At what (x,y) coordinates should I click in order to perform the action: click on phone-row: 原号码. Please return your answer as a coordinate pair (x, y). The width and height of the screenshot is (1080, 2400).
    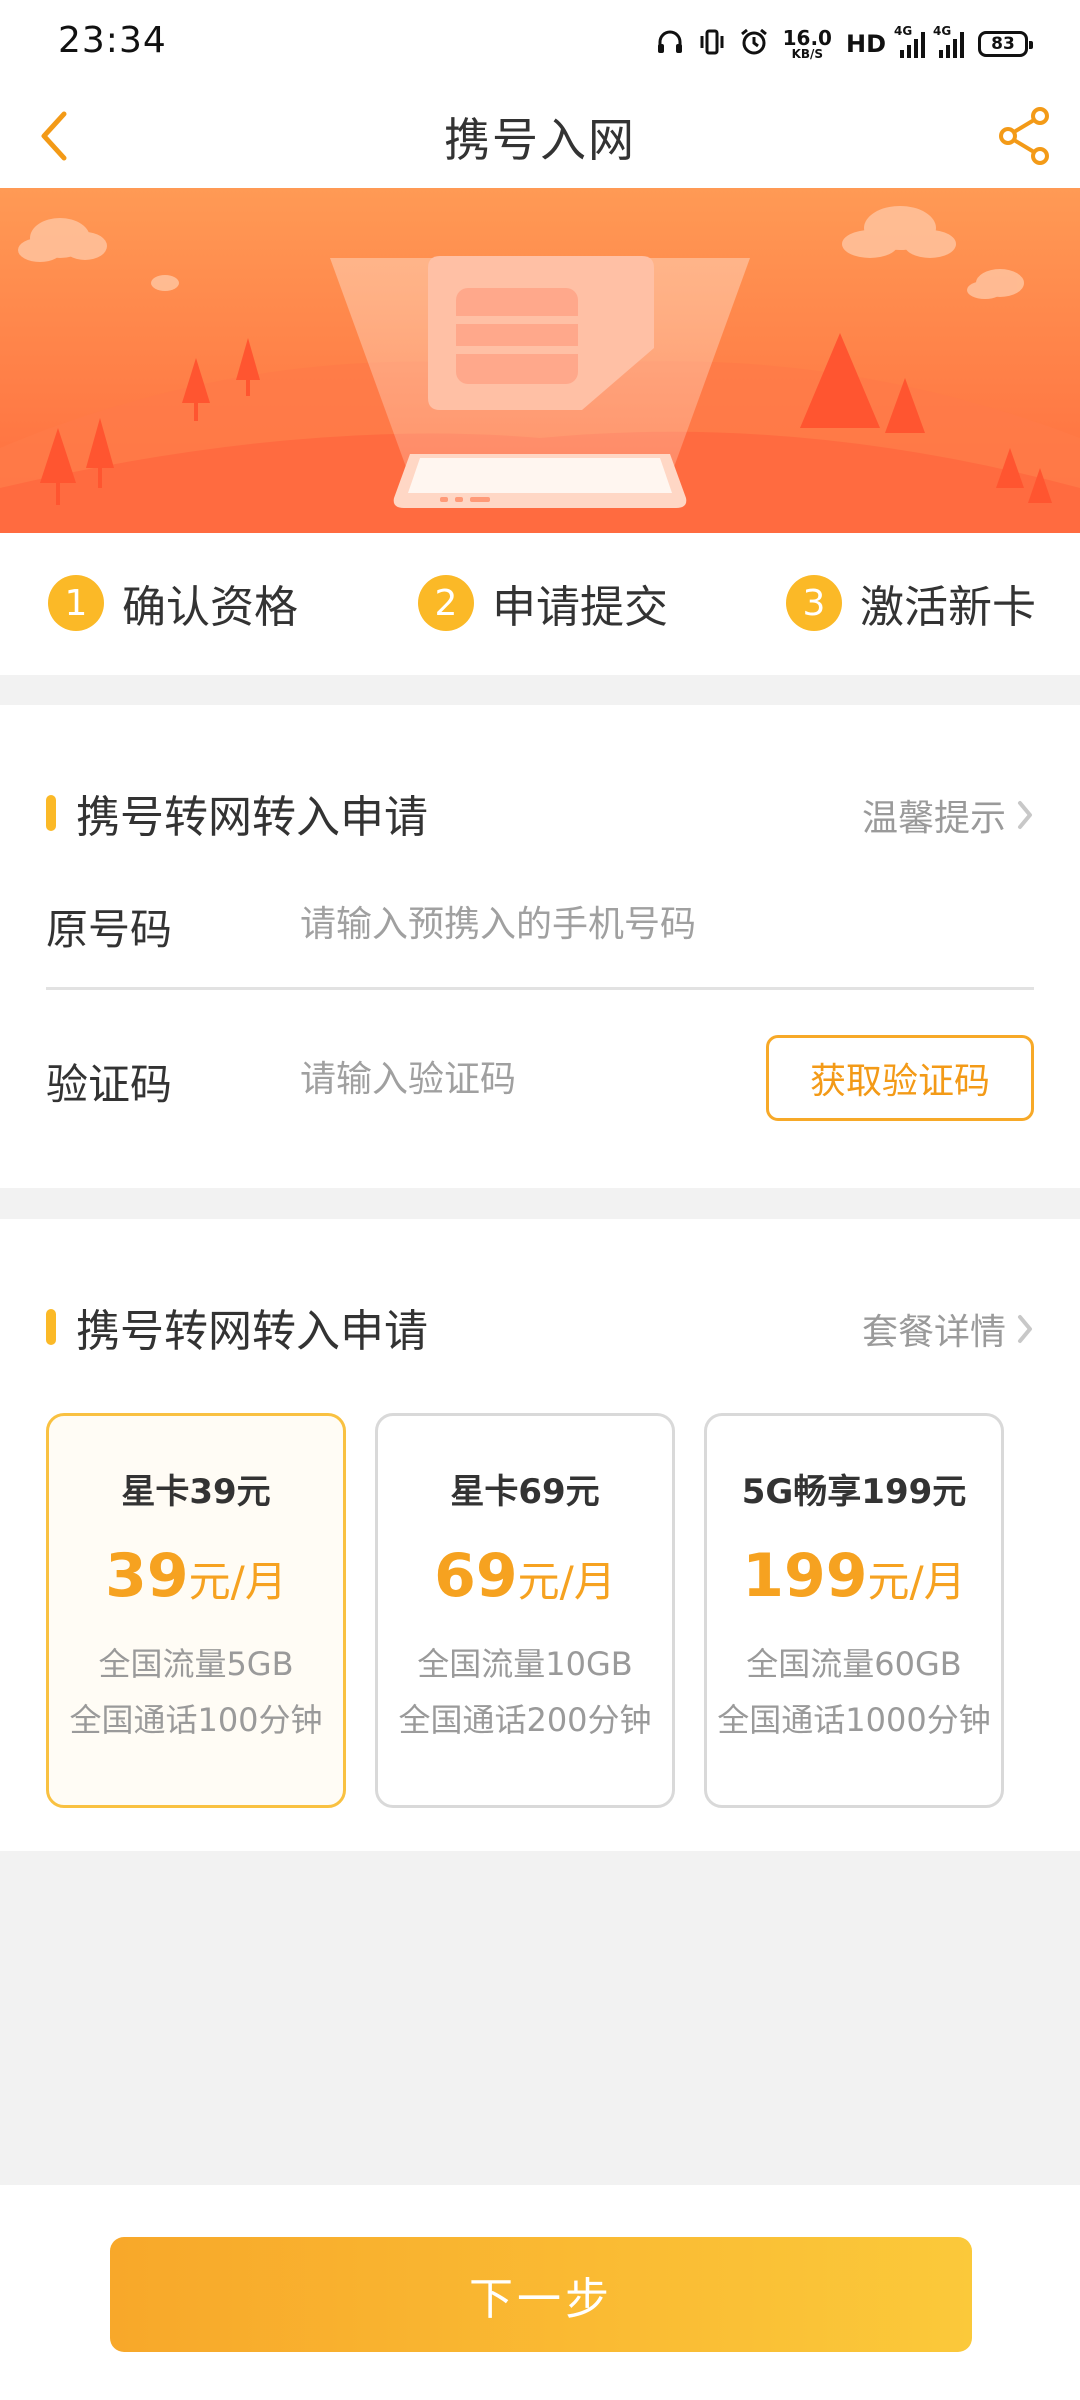
    Looking at the image, I should click on (540, 925).